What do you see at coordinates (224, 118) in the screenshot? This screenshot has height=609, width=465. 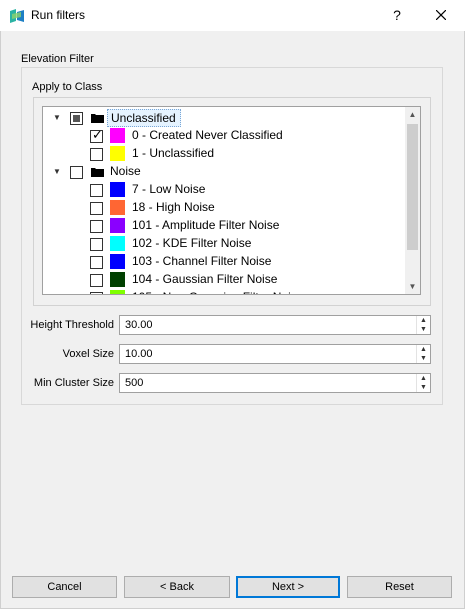 I see `tree-group-row: ▼ Unclassified` at bounding box center [224, 118].